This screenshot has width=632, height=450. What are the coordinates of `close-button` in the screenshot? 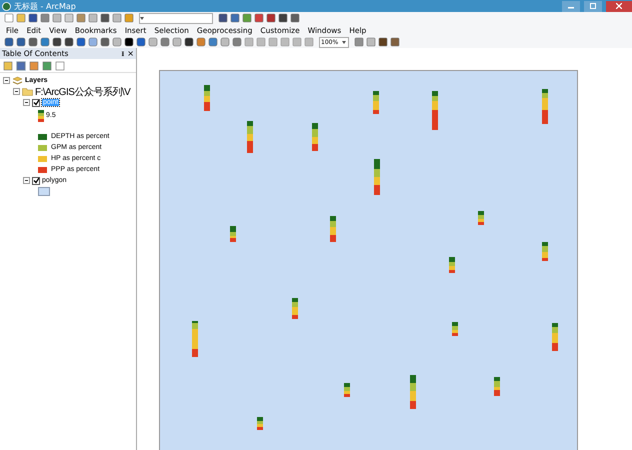 It's located at (619, 6).